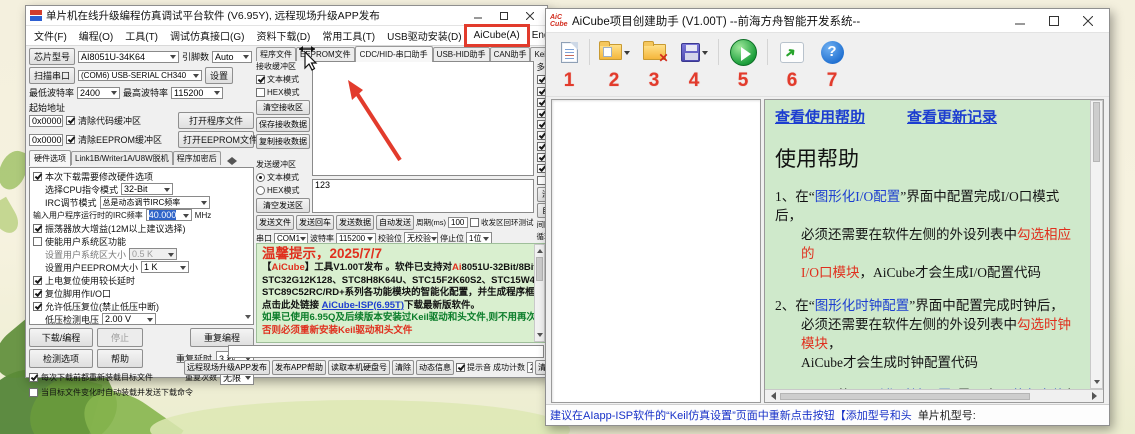 Image resolution: width=1135 pixels, height=434 pixels. I want to click on save-project-icon, so click(694, 52).